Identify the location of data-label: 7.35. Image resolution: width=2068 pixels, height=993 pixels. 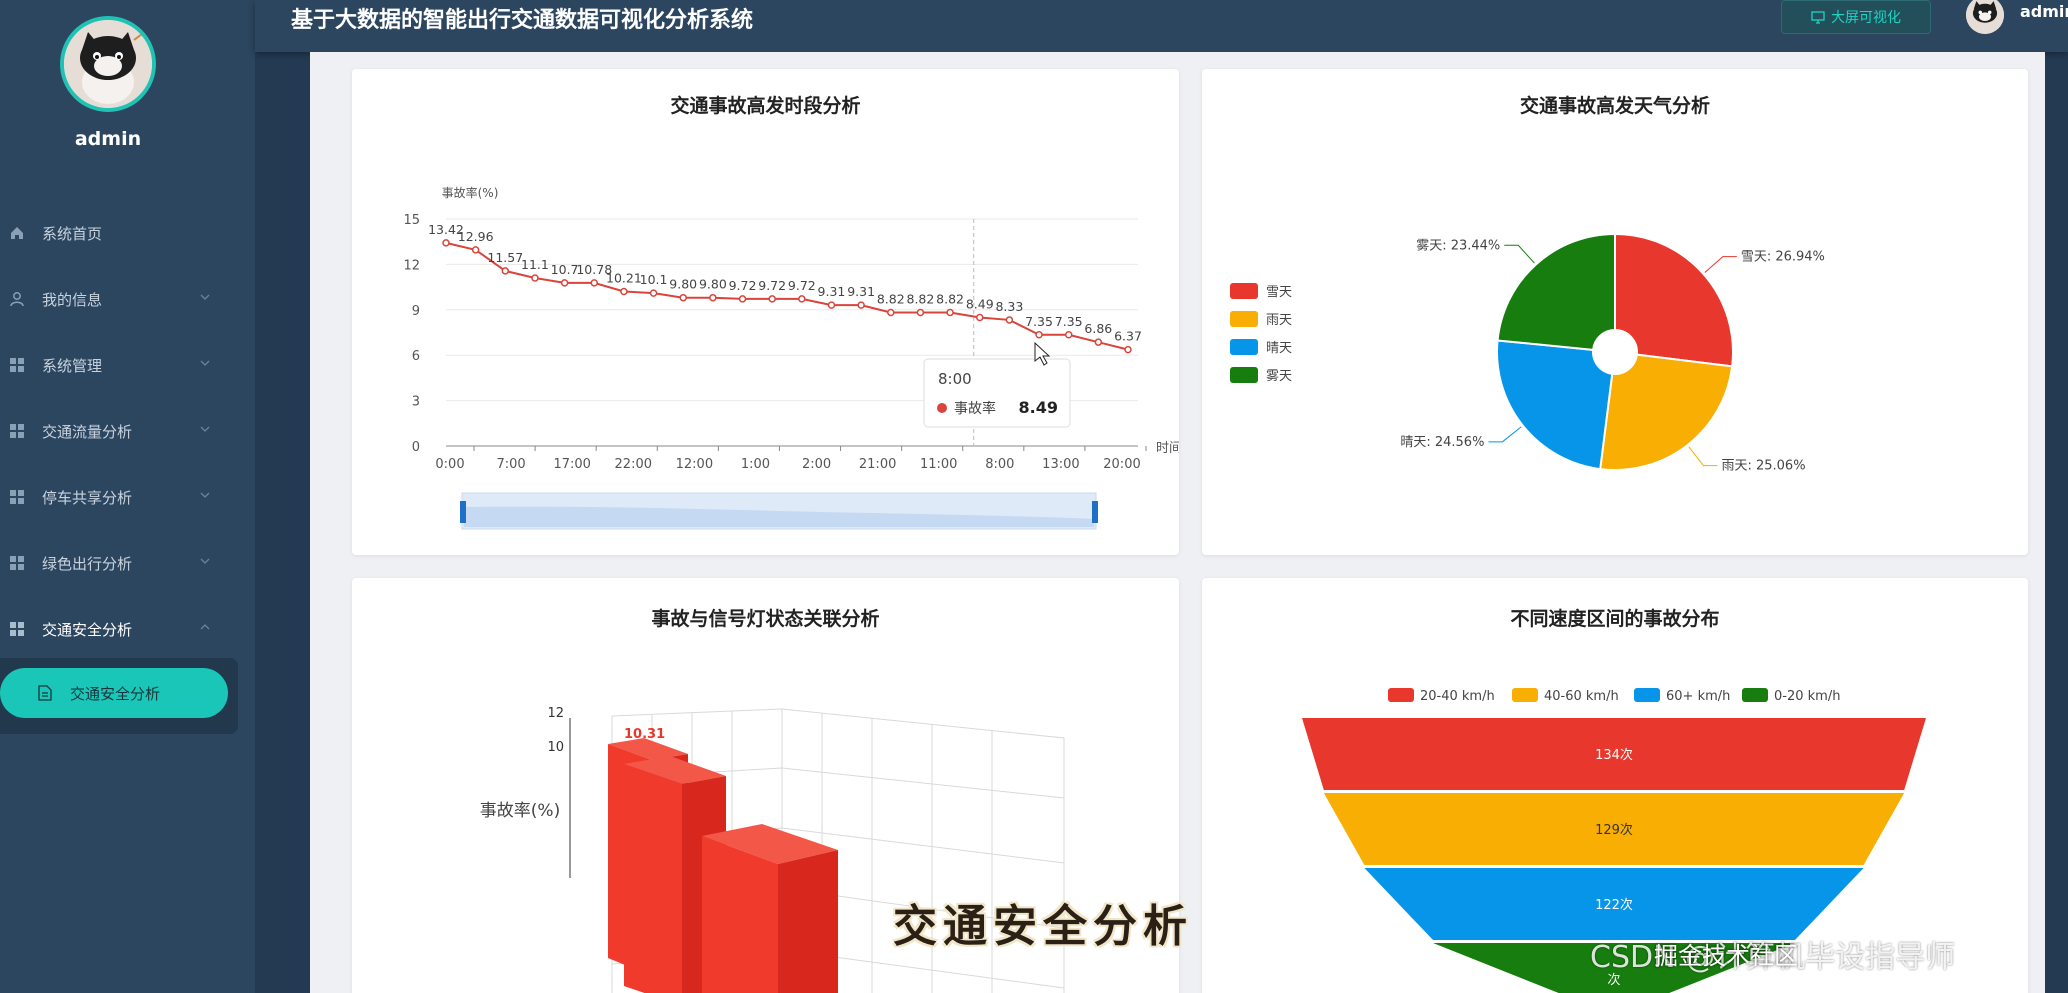
(1039, 321).